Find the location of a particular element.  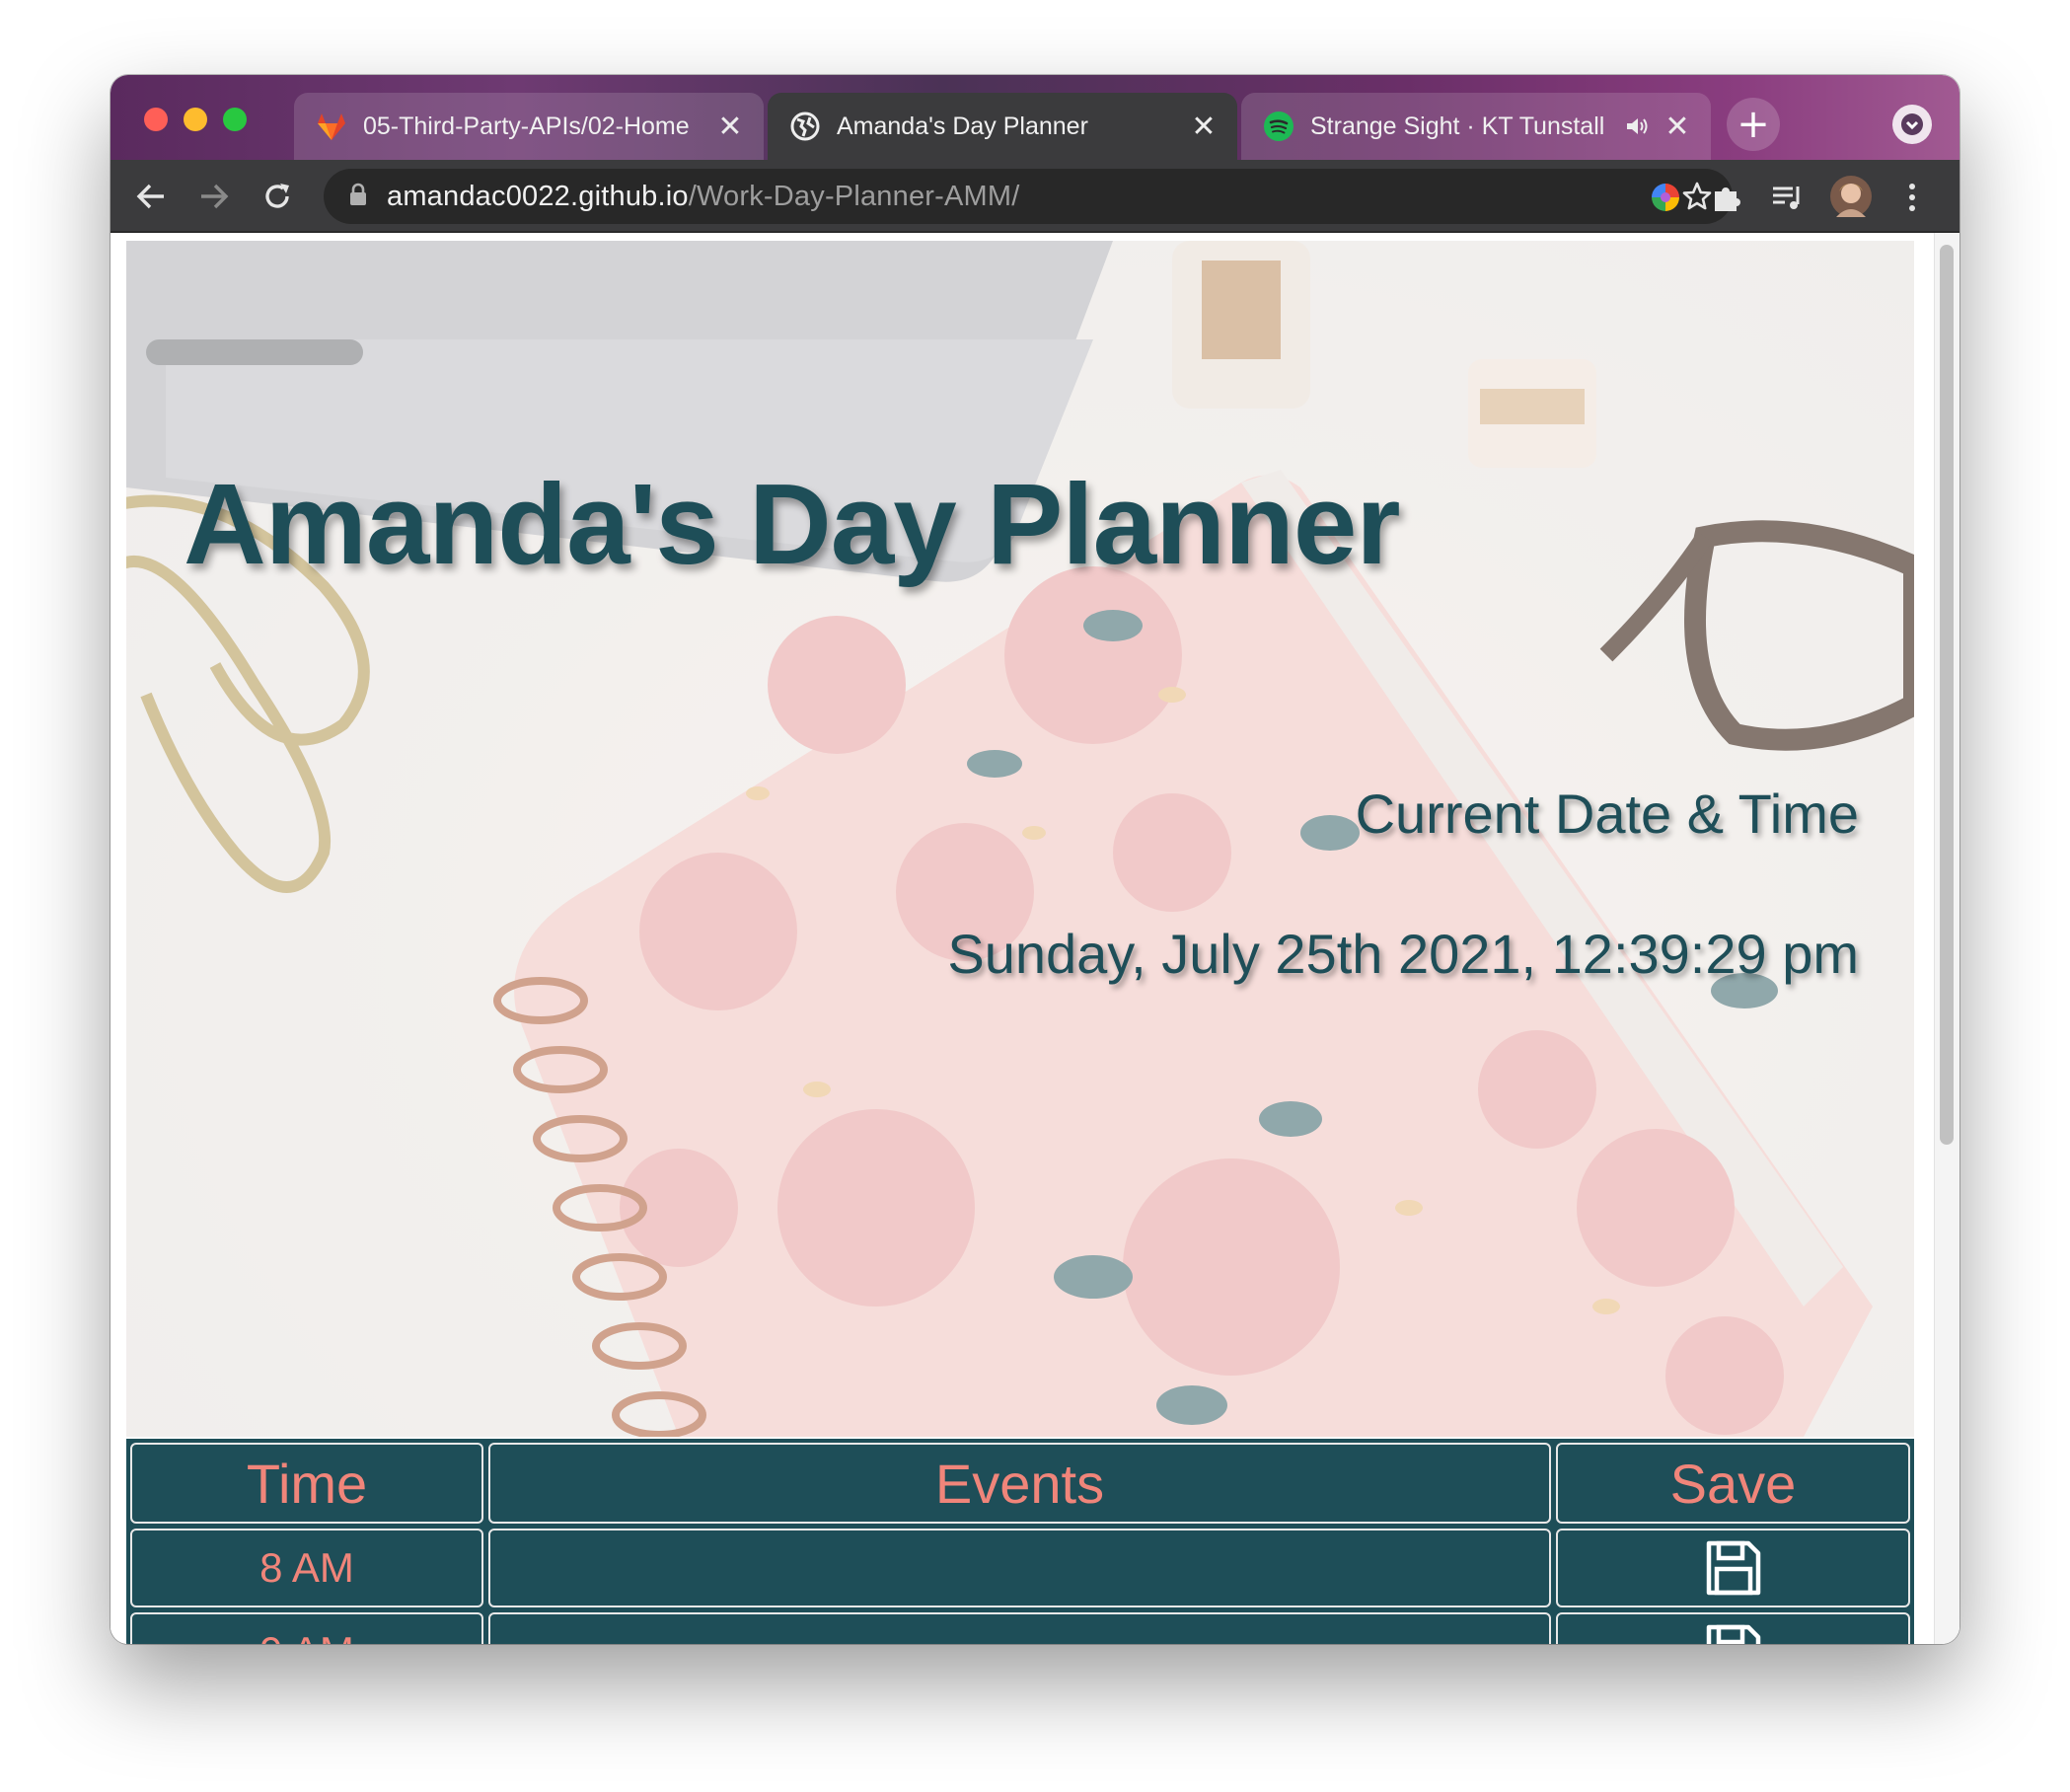

current-date-label: Current Date & Time is located at coordinates (1607, 814).